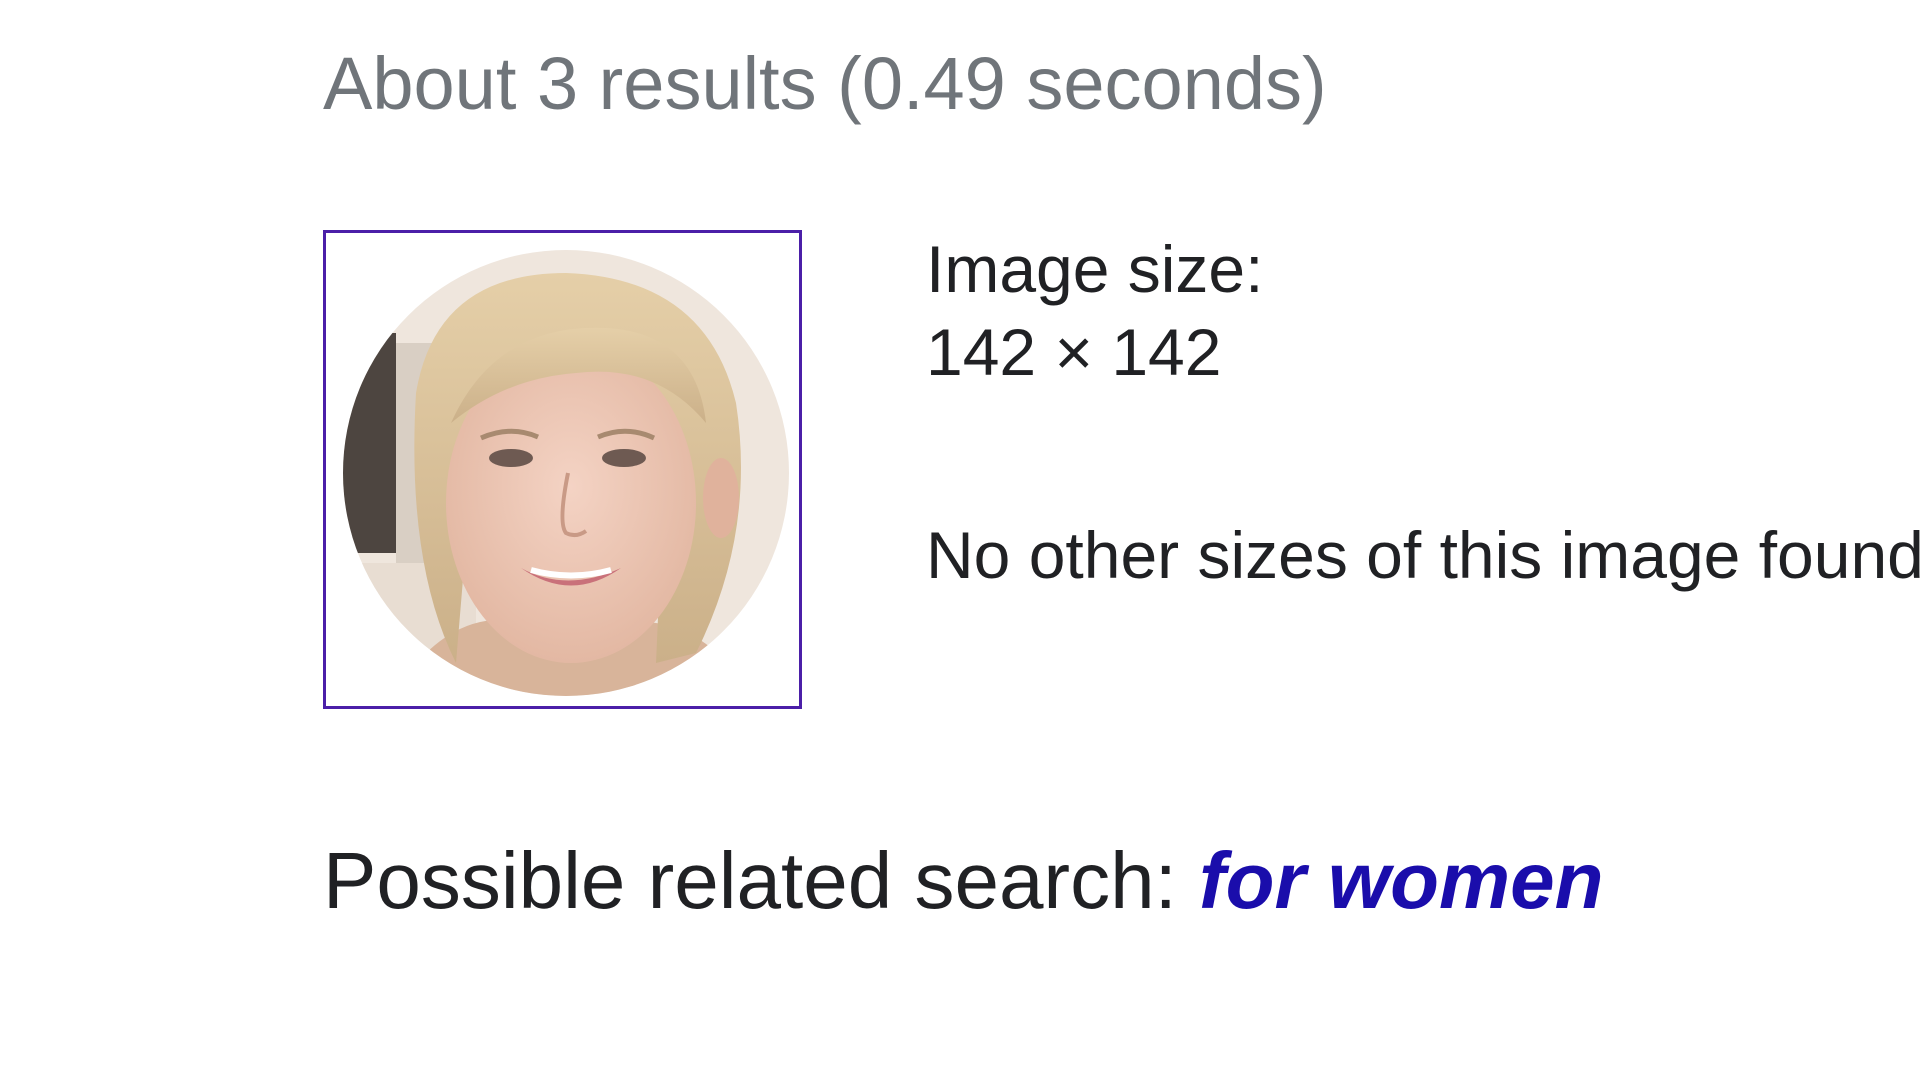 The height and width of the screenshot is (1080, 1920). What do you see at coordinates (761, 880) in the screenshot?
I see `related-search-prefix: Possible related search:` at bounding box center [761, 880].